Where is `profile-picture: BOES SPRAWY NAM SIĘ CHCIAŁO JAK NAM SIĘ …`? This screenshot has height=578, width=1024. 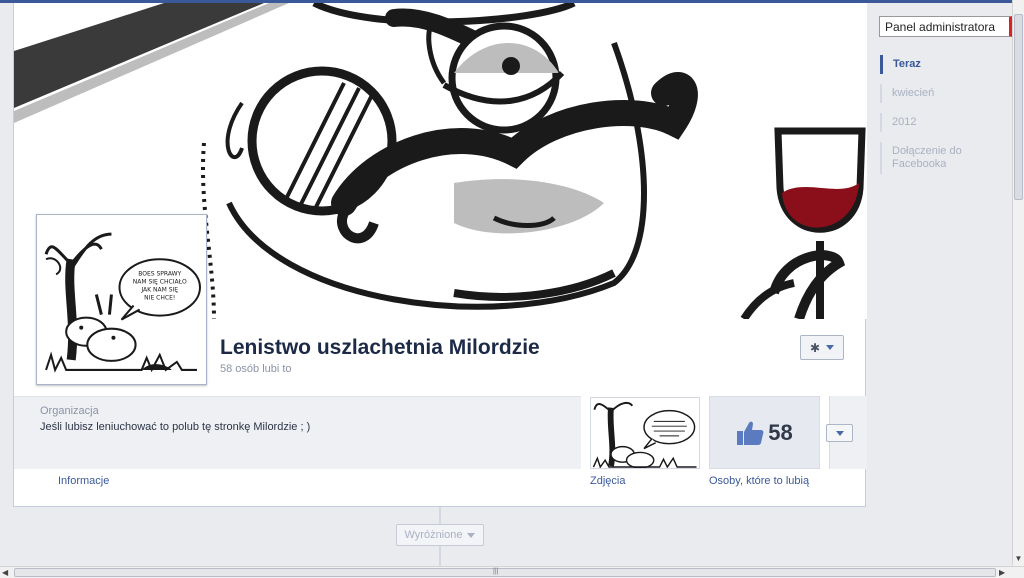 profile-picture: BOES SPRAWY NAM SIĘ CHCIAŁO JAK NAM SIĘ … is located at coordinates (121, 299).